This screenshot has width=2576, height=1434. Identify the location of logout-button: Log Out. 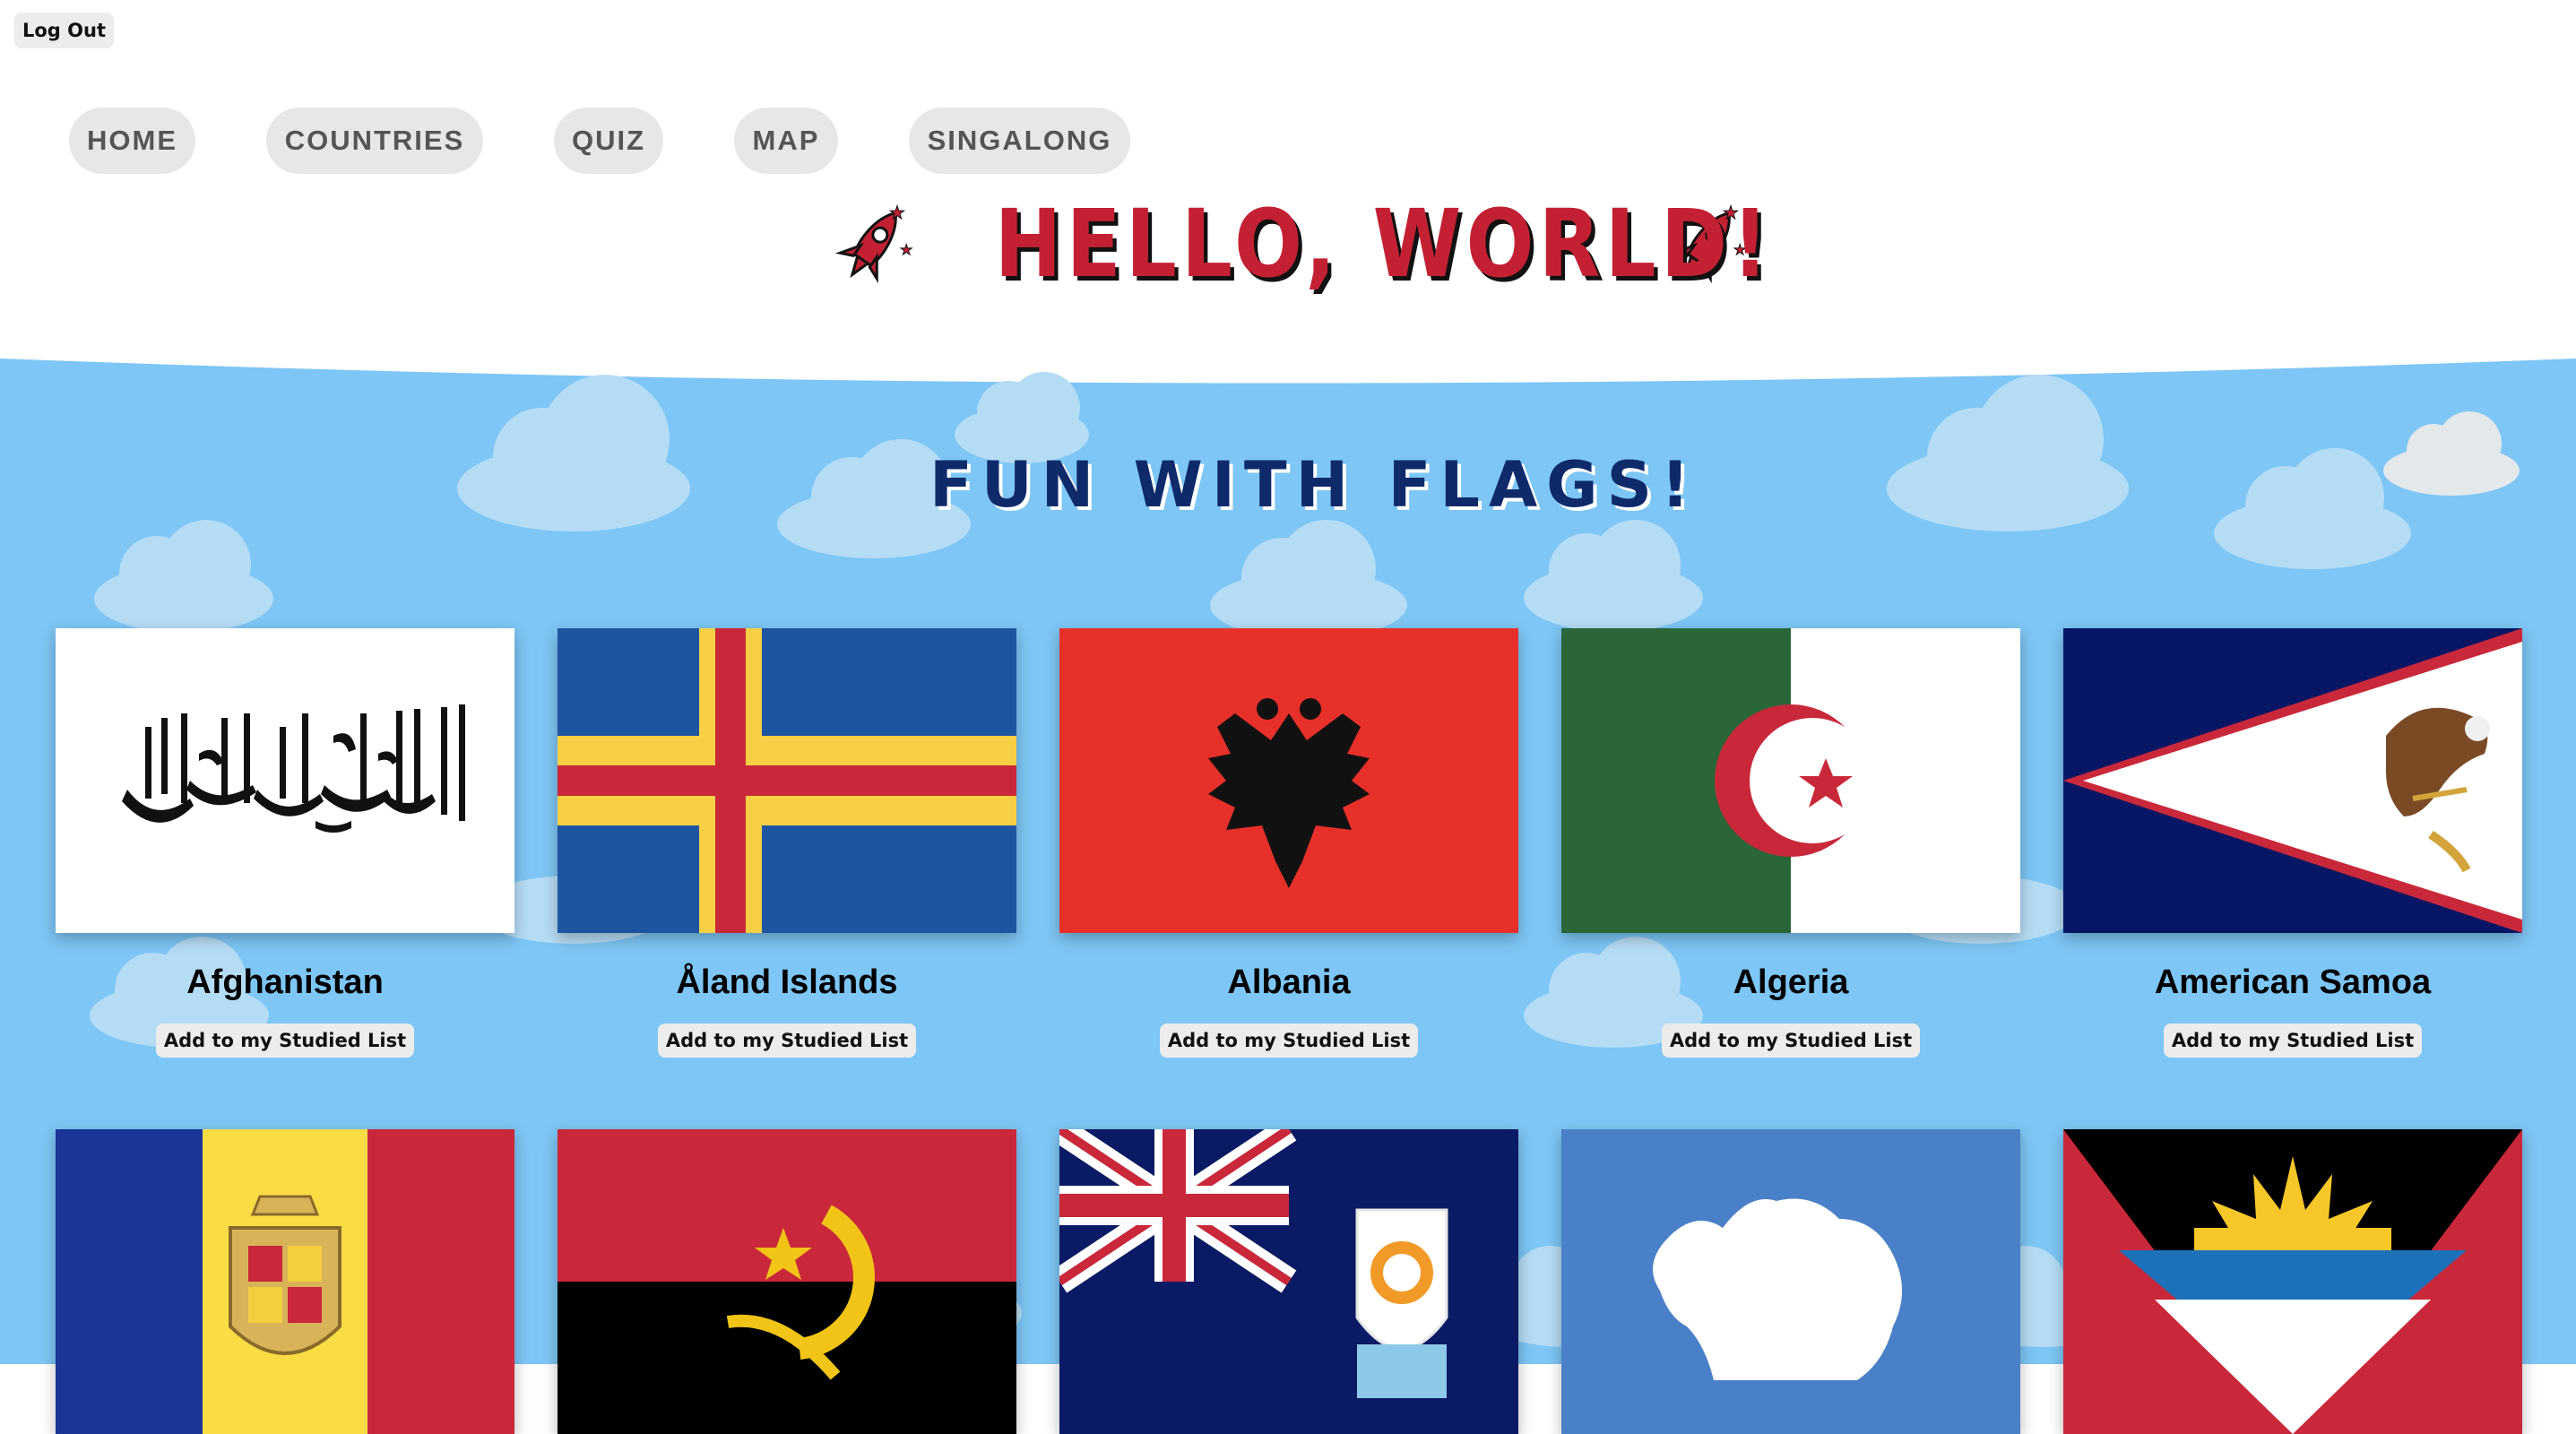
(64, 30).